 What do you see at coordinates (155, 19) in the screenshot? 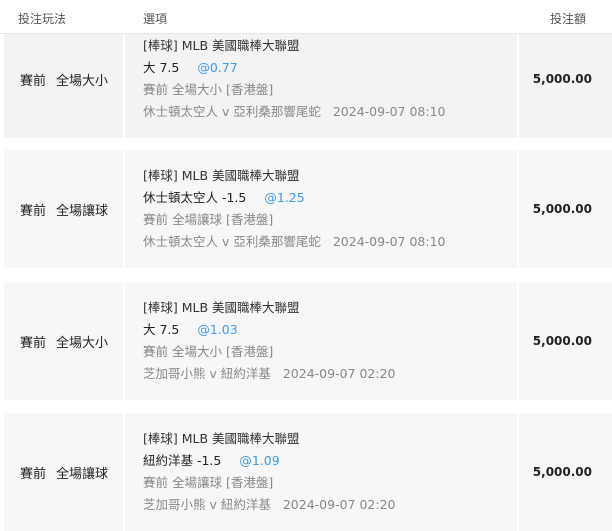
I see `header-option: 選項` at bounding box center [155, 19].